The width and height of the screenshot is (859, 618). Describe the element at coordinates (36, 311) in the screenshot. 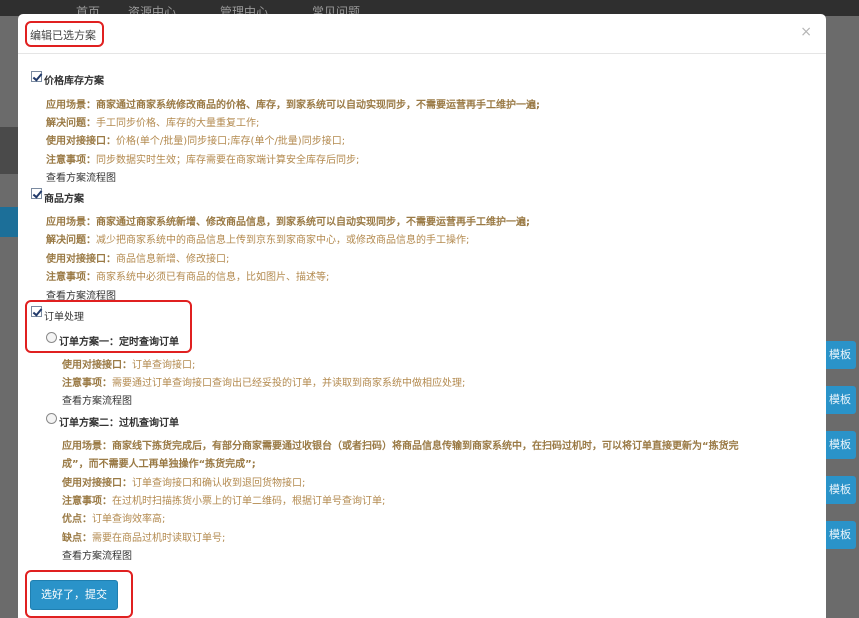

I see `checkbox-order-plan` at that location.